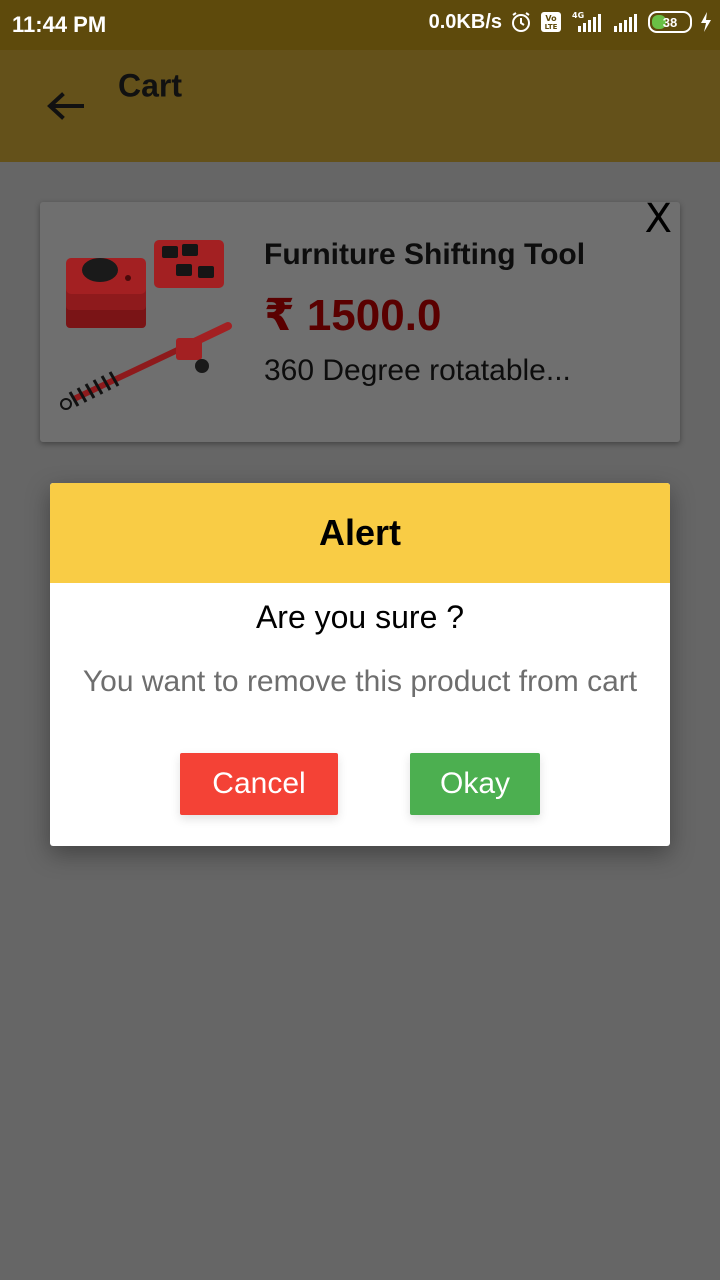 The height and width of the screenshot is (1280, 720). Describe the element at coordinates (259, 784) in the screenshot. I see `cancel-button: Cancel` at that location.